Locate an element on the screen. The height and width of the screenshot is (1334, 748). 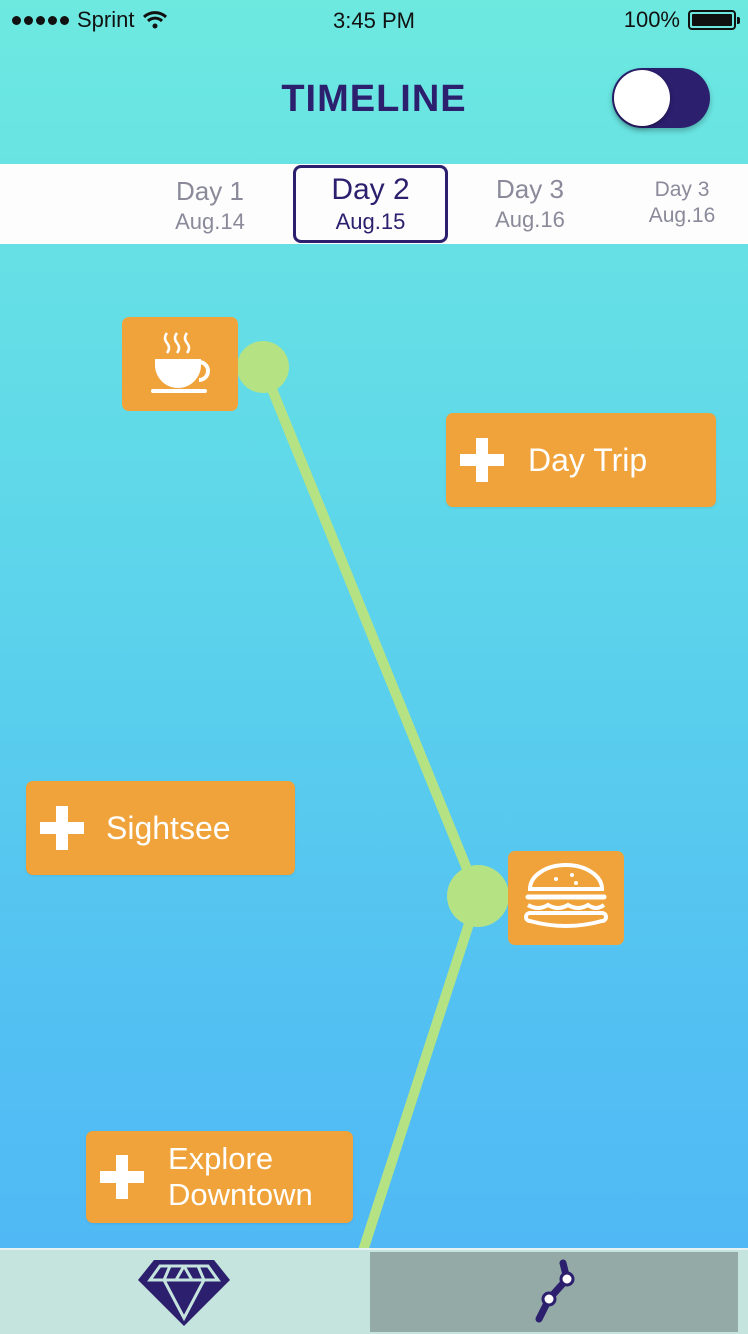
day-tab-2: Day 2 Aug.15 is located at coordinates (370, 204).